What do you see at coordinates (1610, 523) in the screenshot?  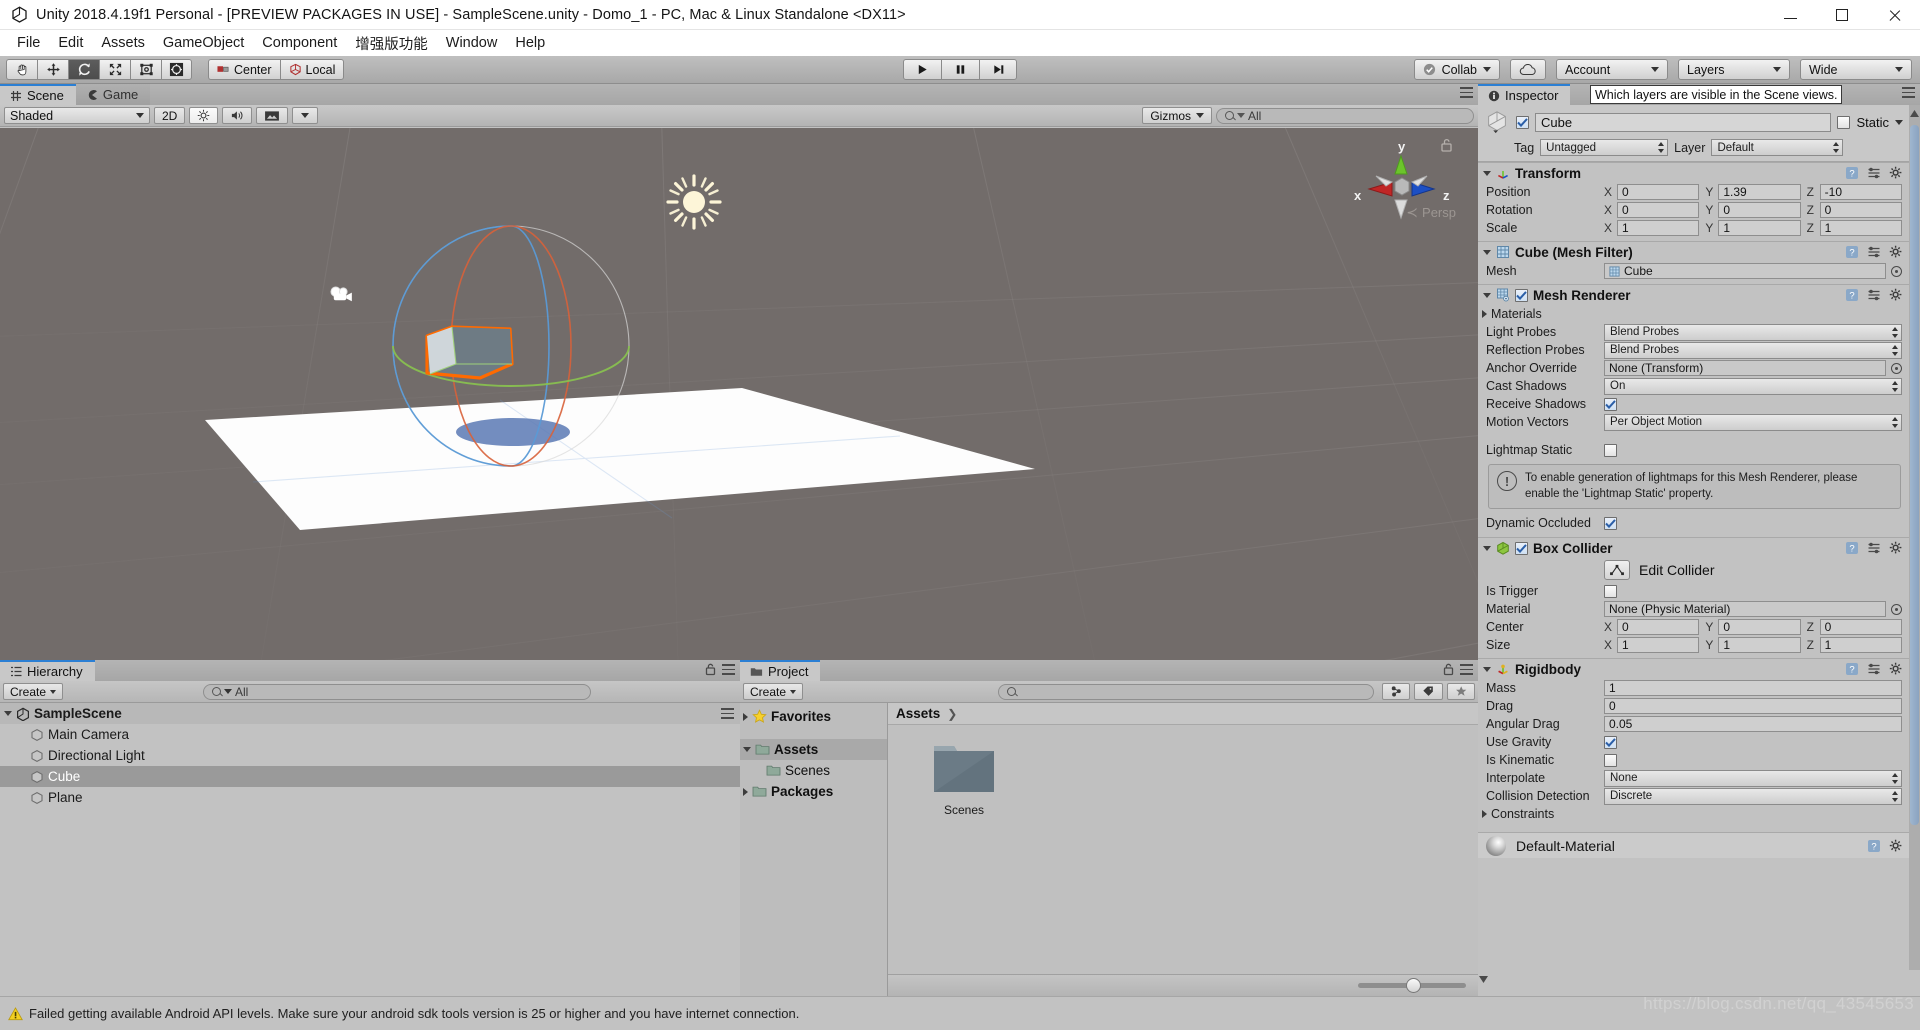 I see `dynamic-occluded-checkbox` at bounding box center [1610, 523].